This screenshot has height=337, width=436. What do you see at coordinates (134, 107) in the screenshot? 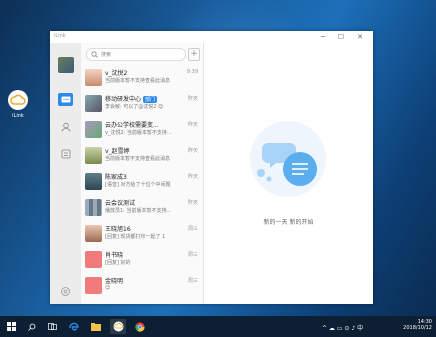
I see `conversation-preview: 李会敏: 可以了@沈悦2 😊` at bounding box center [134, 107].